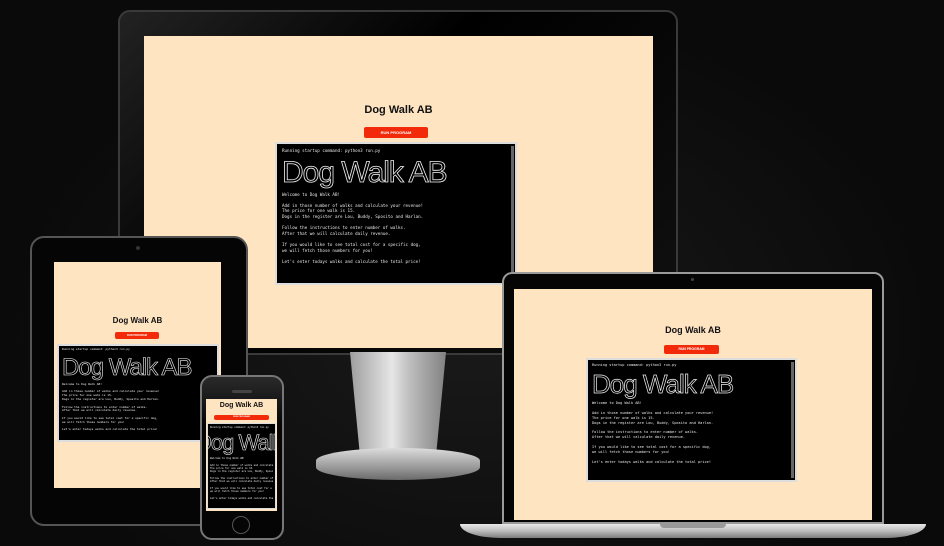  What do you see at coordinates (138, 248) in the screenshot?
I see `tablet-camera` at bounding box center [138, 248].